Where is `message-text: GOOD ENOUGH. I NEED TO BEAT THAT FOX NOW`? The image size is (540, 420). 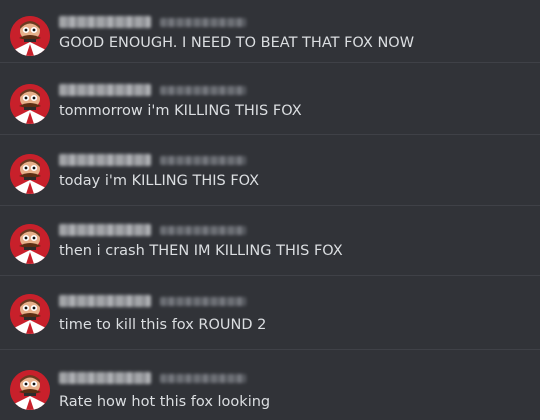 message-text: GOOD ENOUGH. I NEED TO BEAT THAT FOX NOW is located at coordinates (237, 43).